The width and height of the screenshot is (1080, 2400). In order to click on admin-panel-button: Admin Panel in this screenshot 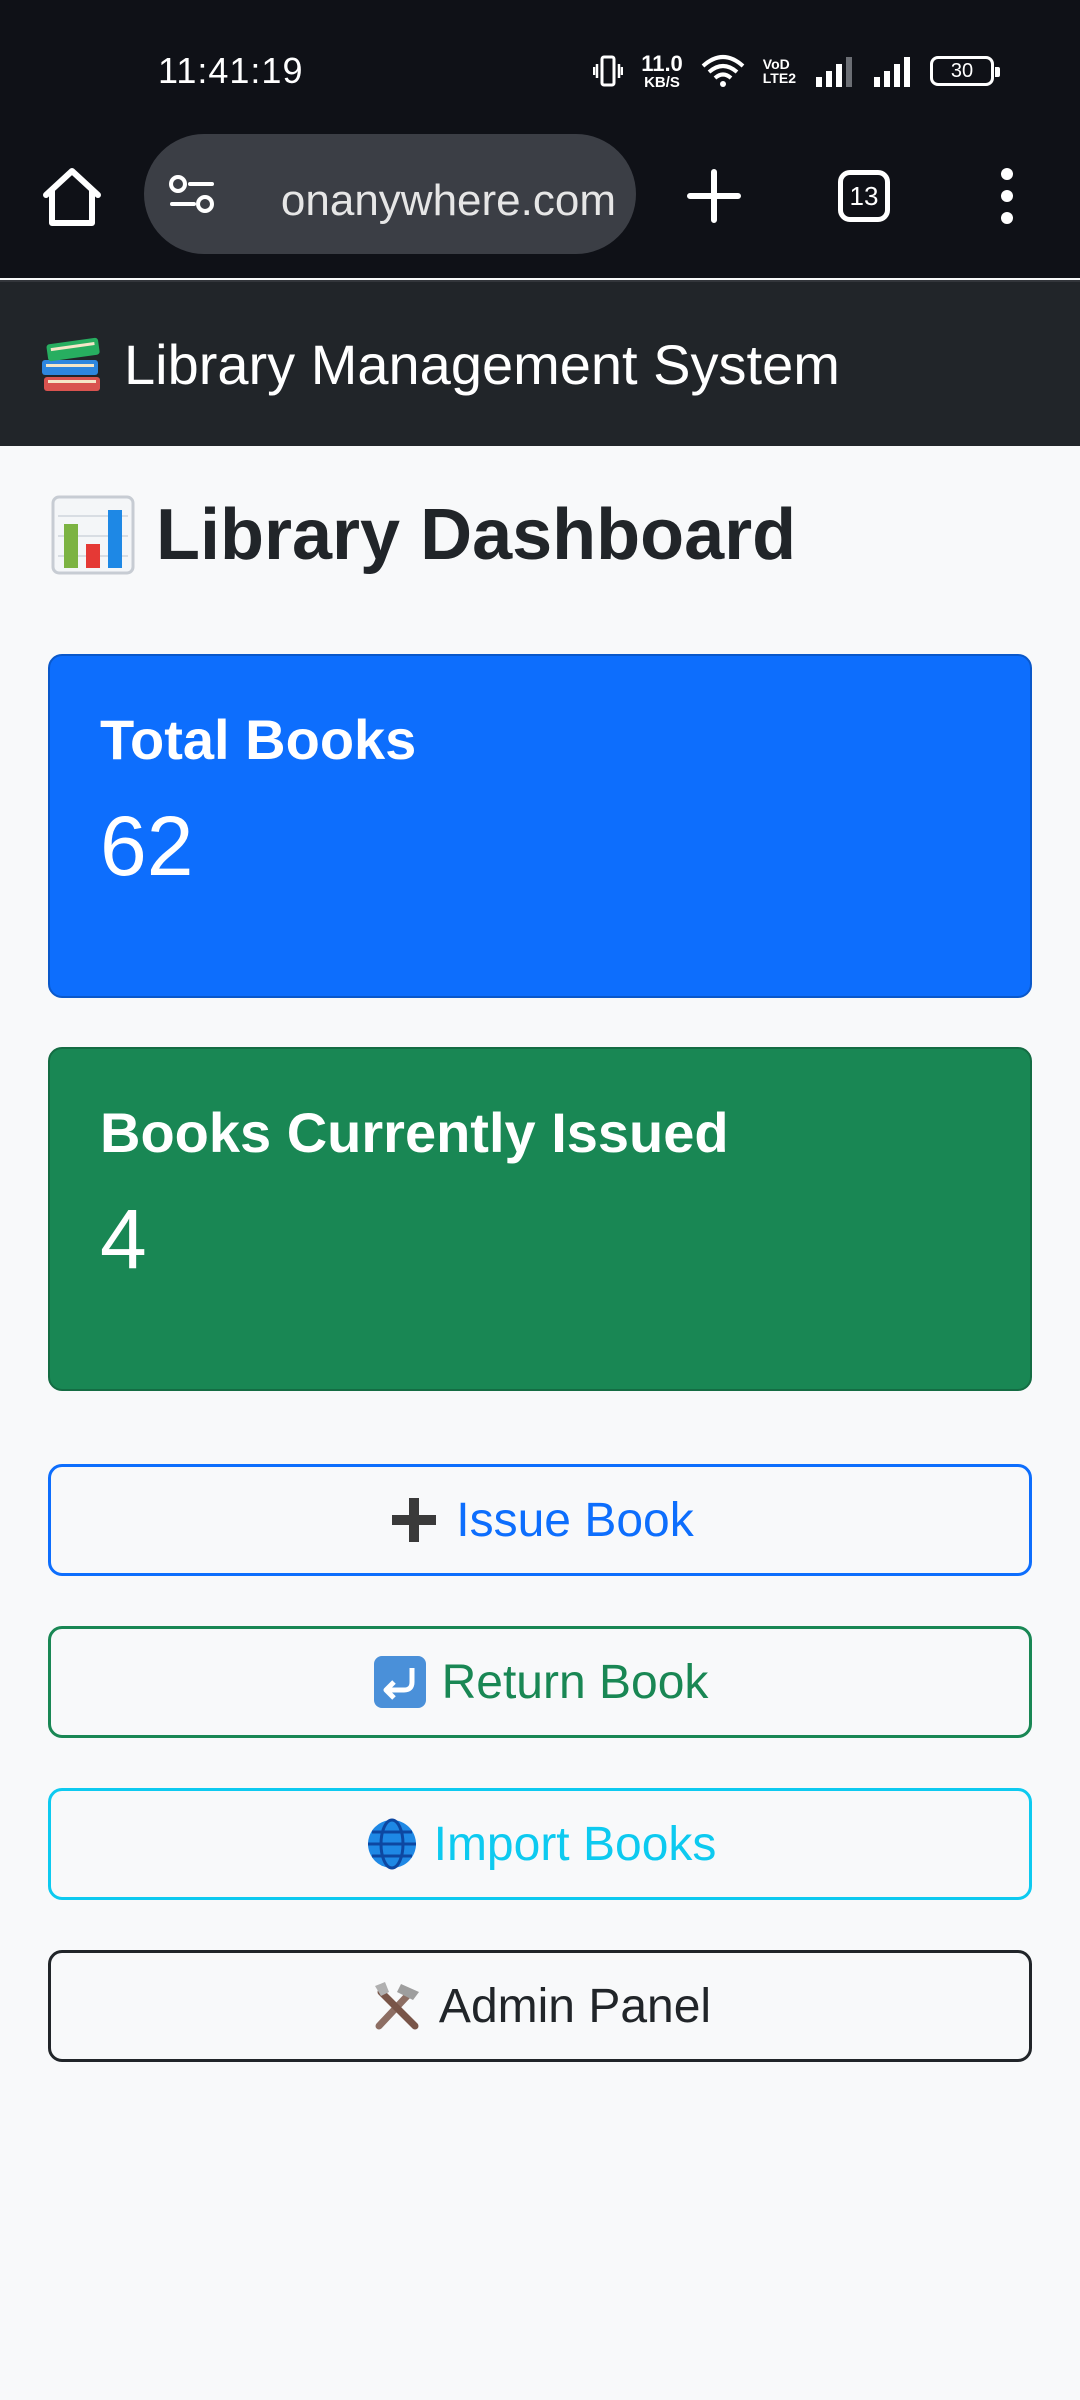, I will do `click(540, 2006)`.